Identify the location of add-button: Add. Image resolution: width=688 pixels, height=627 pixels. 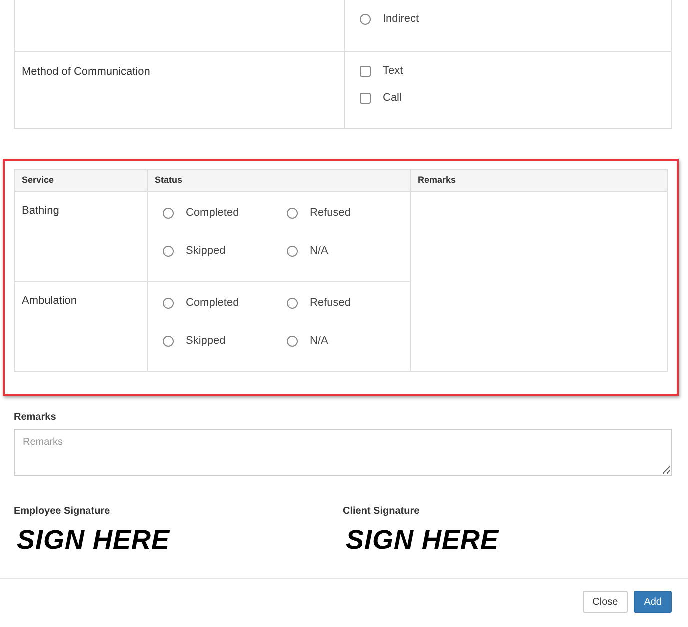
(653, 602).